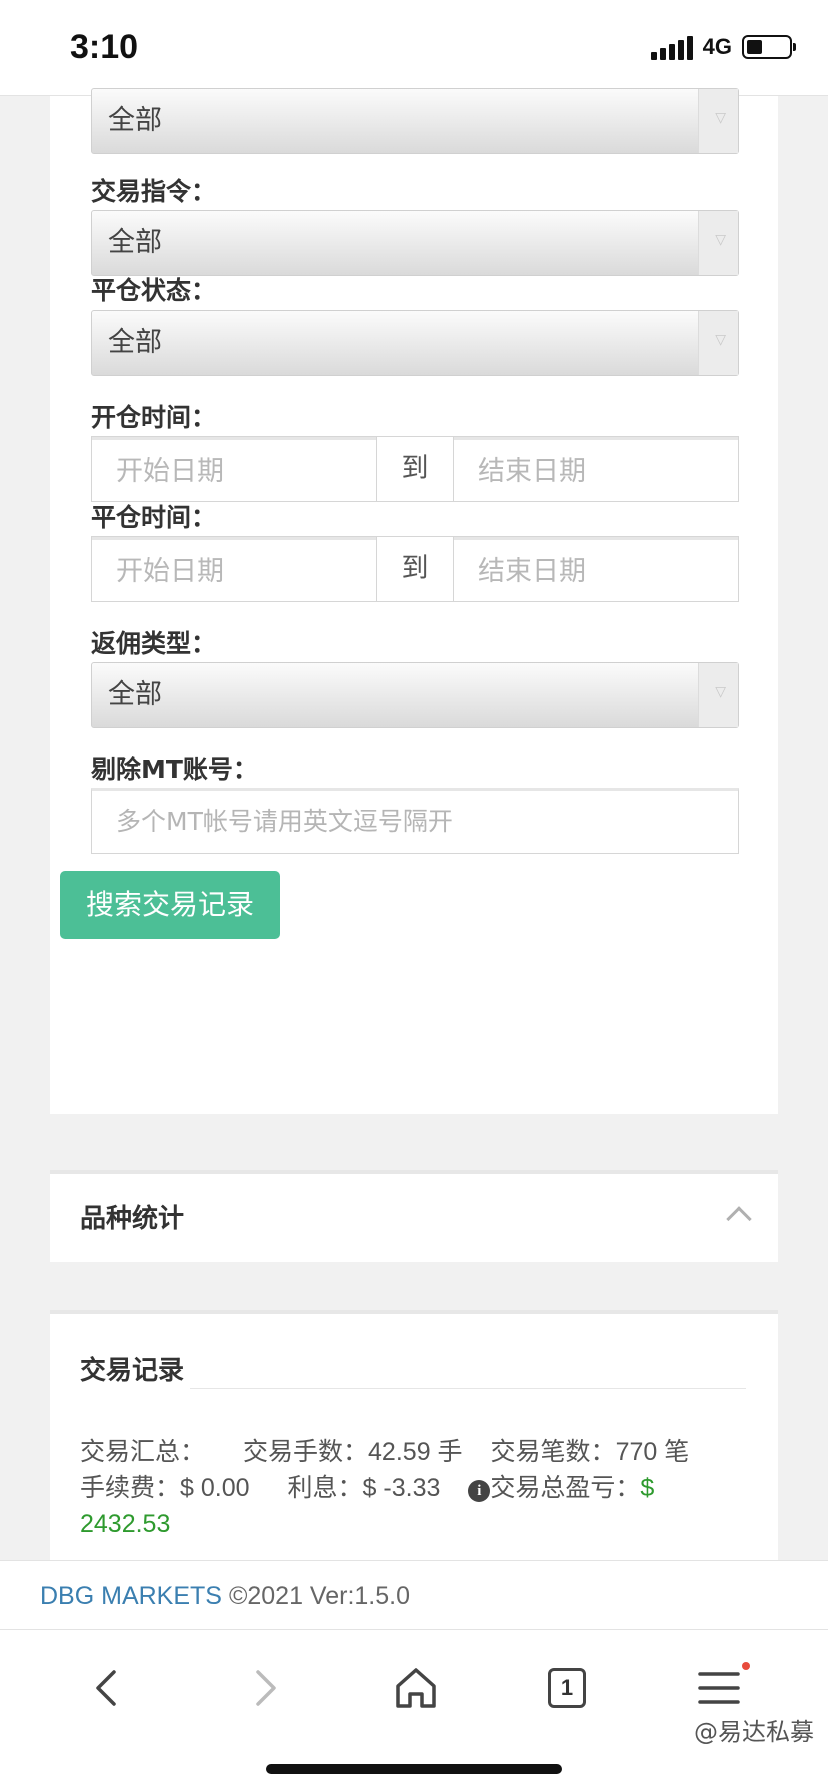 The height and width of the screenshot is (1792, 828). Describe the element at coordinates (596, 569) in the screenshot. I see `close-end-date-input: 结束日期` at that location.